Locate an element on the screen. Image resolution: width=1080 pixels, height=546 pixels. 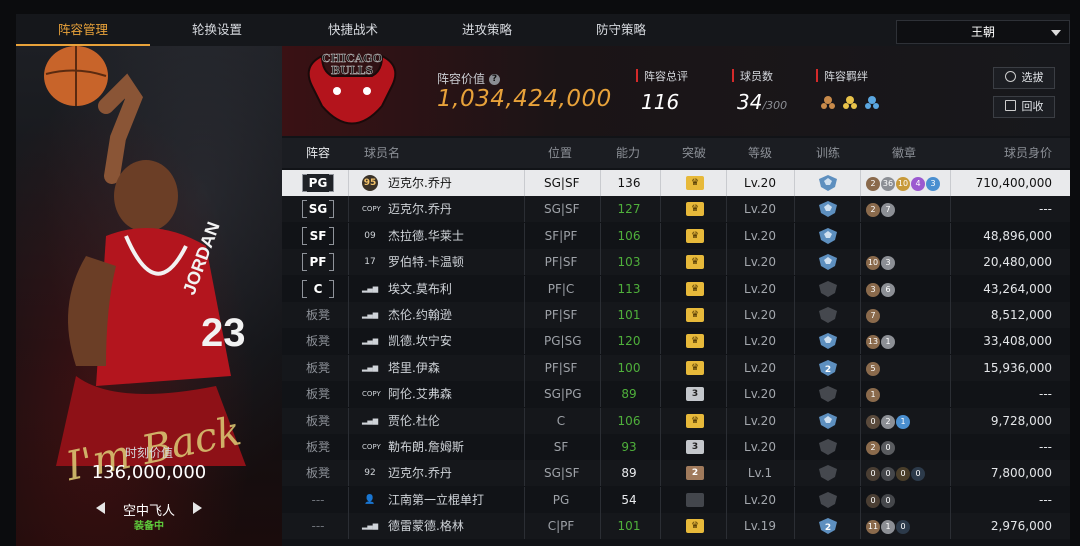
select-button: 选拔 is located at coordinates (1024, 78).